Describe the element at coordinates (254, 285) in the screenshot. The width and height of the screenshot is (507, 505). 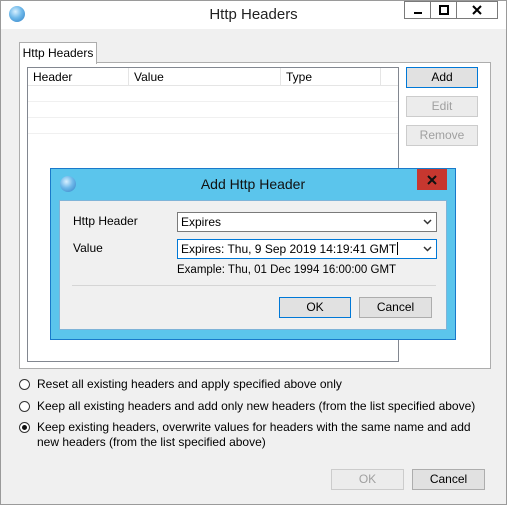
I see `dialog-divider` at that location.